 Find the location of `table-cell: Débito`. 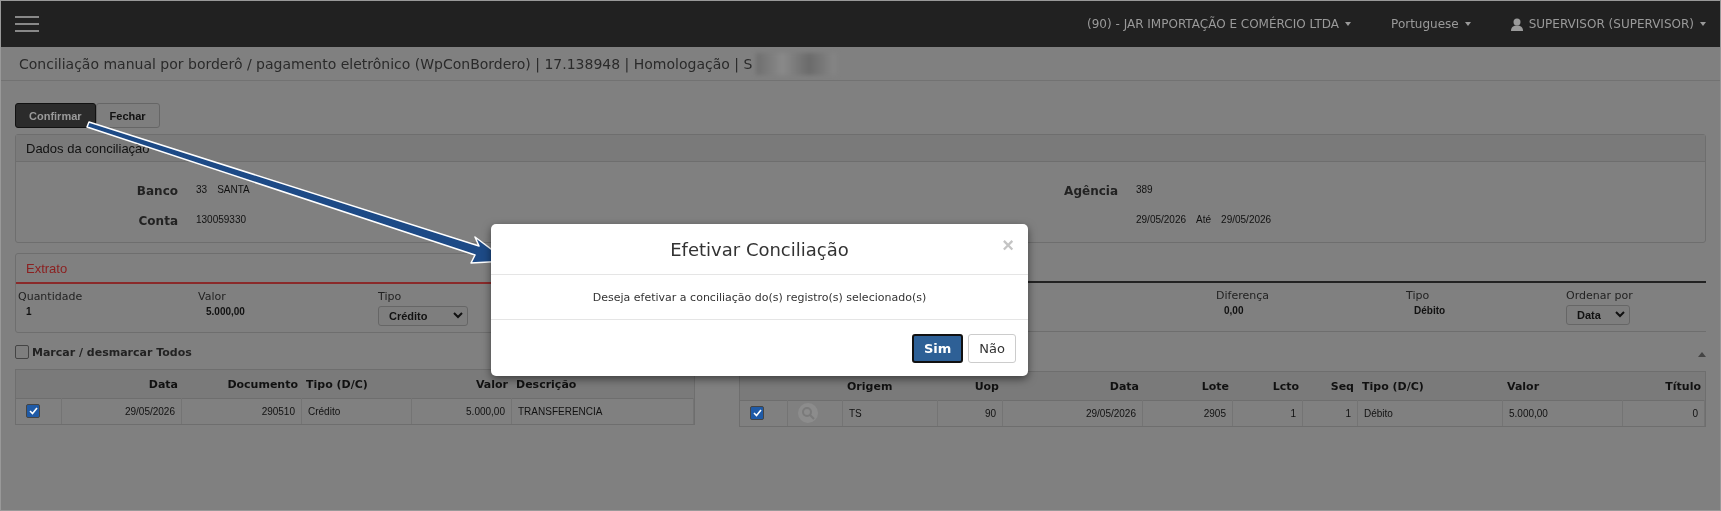

table-cell: Débito is located at coordinates (1430, 413).